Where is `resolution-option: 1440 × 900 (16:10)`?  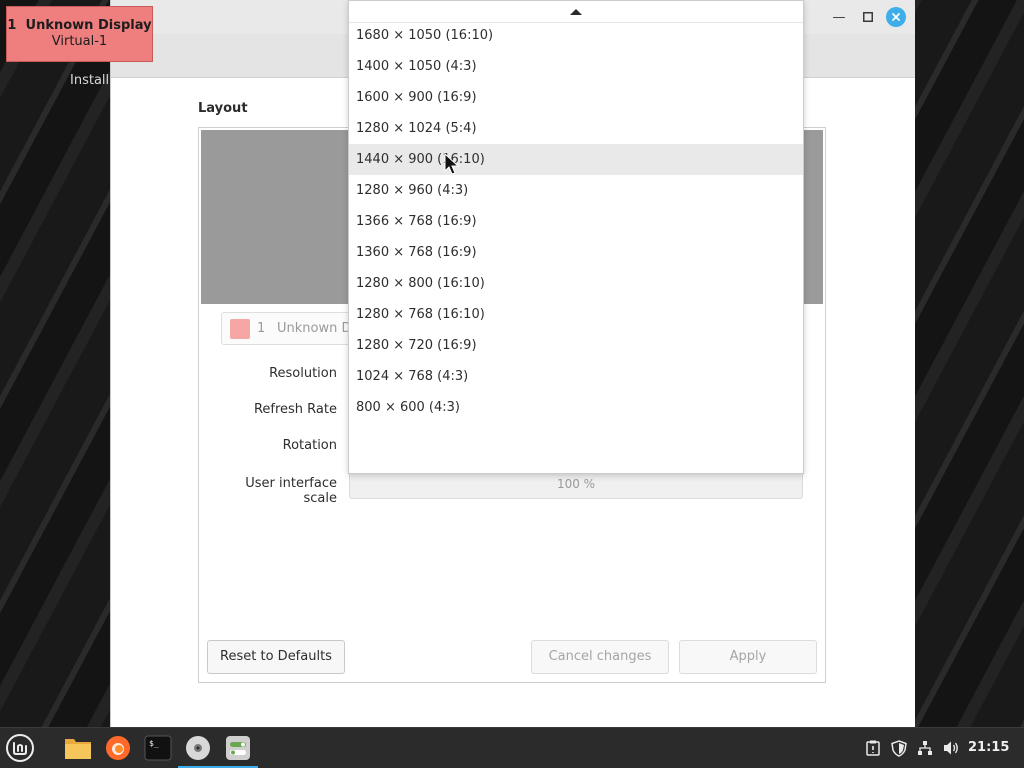
resolution-option: 1440 × 900 (16:10) is located at coordinates (576, 159).